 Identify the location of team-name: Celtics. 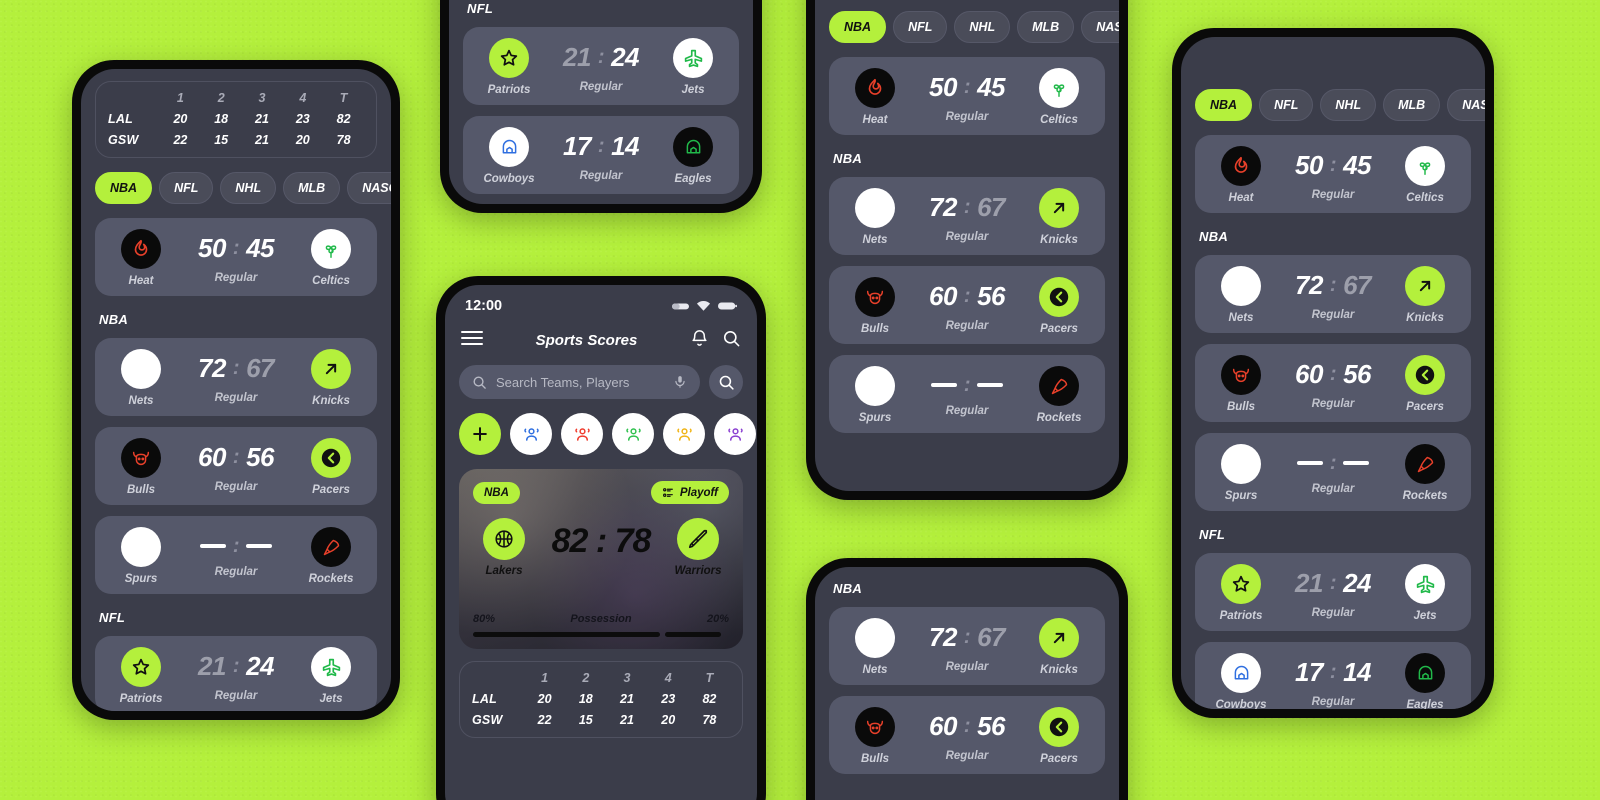
(331, 281).